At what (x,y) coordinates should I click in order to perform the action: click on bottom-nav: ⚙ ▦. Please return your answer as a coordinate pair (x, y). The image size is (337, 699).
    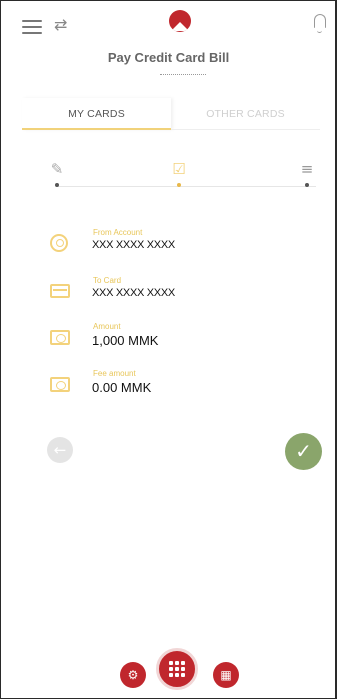
    Looking at the image, I should click on (168, 670).